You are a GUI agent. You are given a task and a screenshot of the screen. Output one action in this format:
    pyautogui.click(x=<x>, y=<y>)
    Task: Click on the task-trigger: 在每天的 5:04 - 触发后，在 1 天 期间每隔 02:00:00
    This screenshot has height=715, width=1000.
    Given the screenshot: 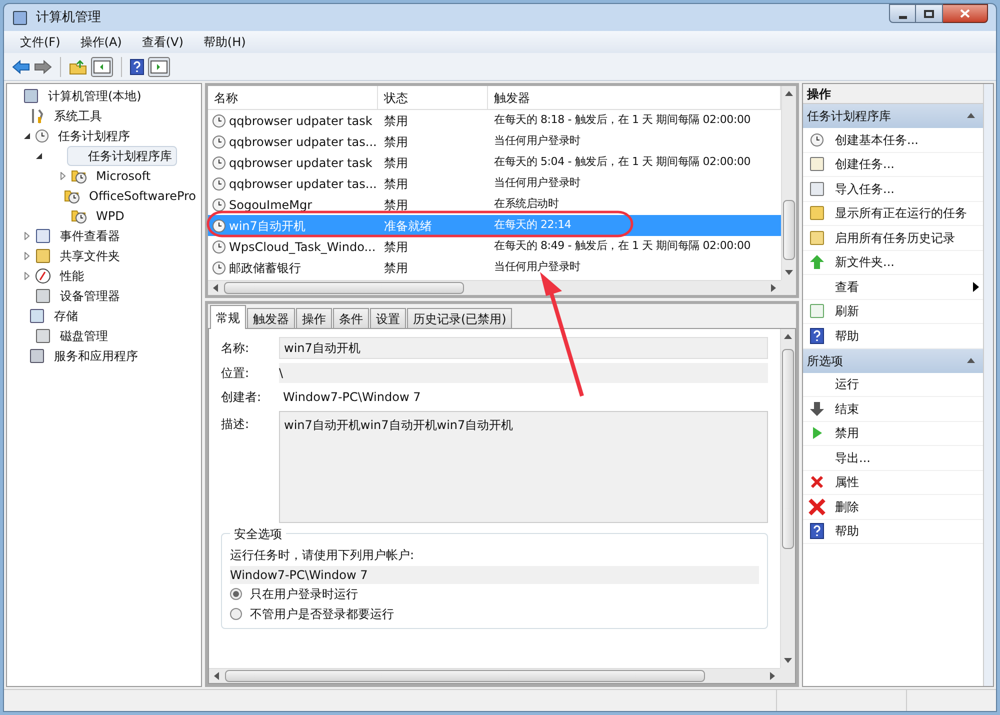 What is the action you would take?
    pyautogui.click(x=622, y=162)
    